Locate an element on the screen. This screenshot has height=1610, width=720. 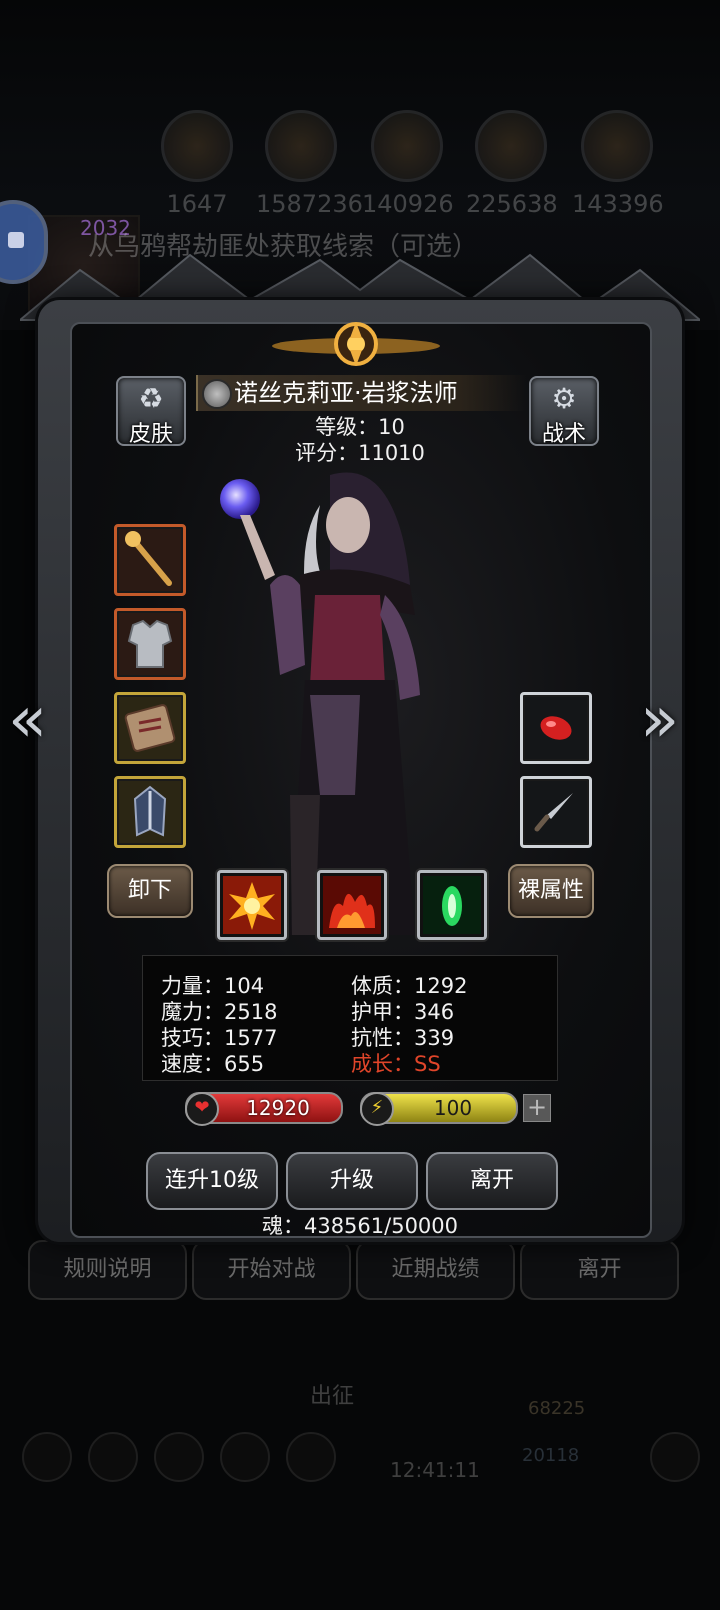
resource-item: 225638 is located at coordinates (512, 164).